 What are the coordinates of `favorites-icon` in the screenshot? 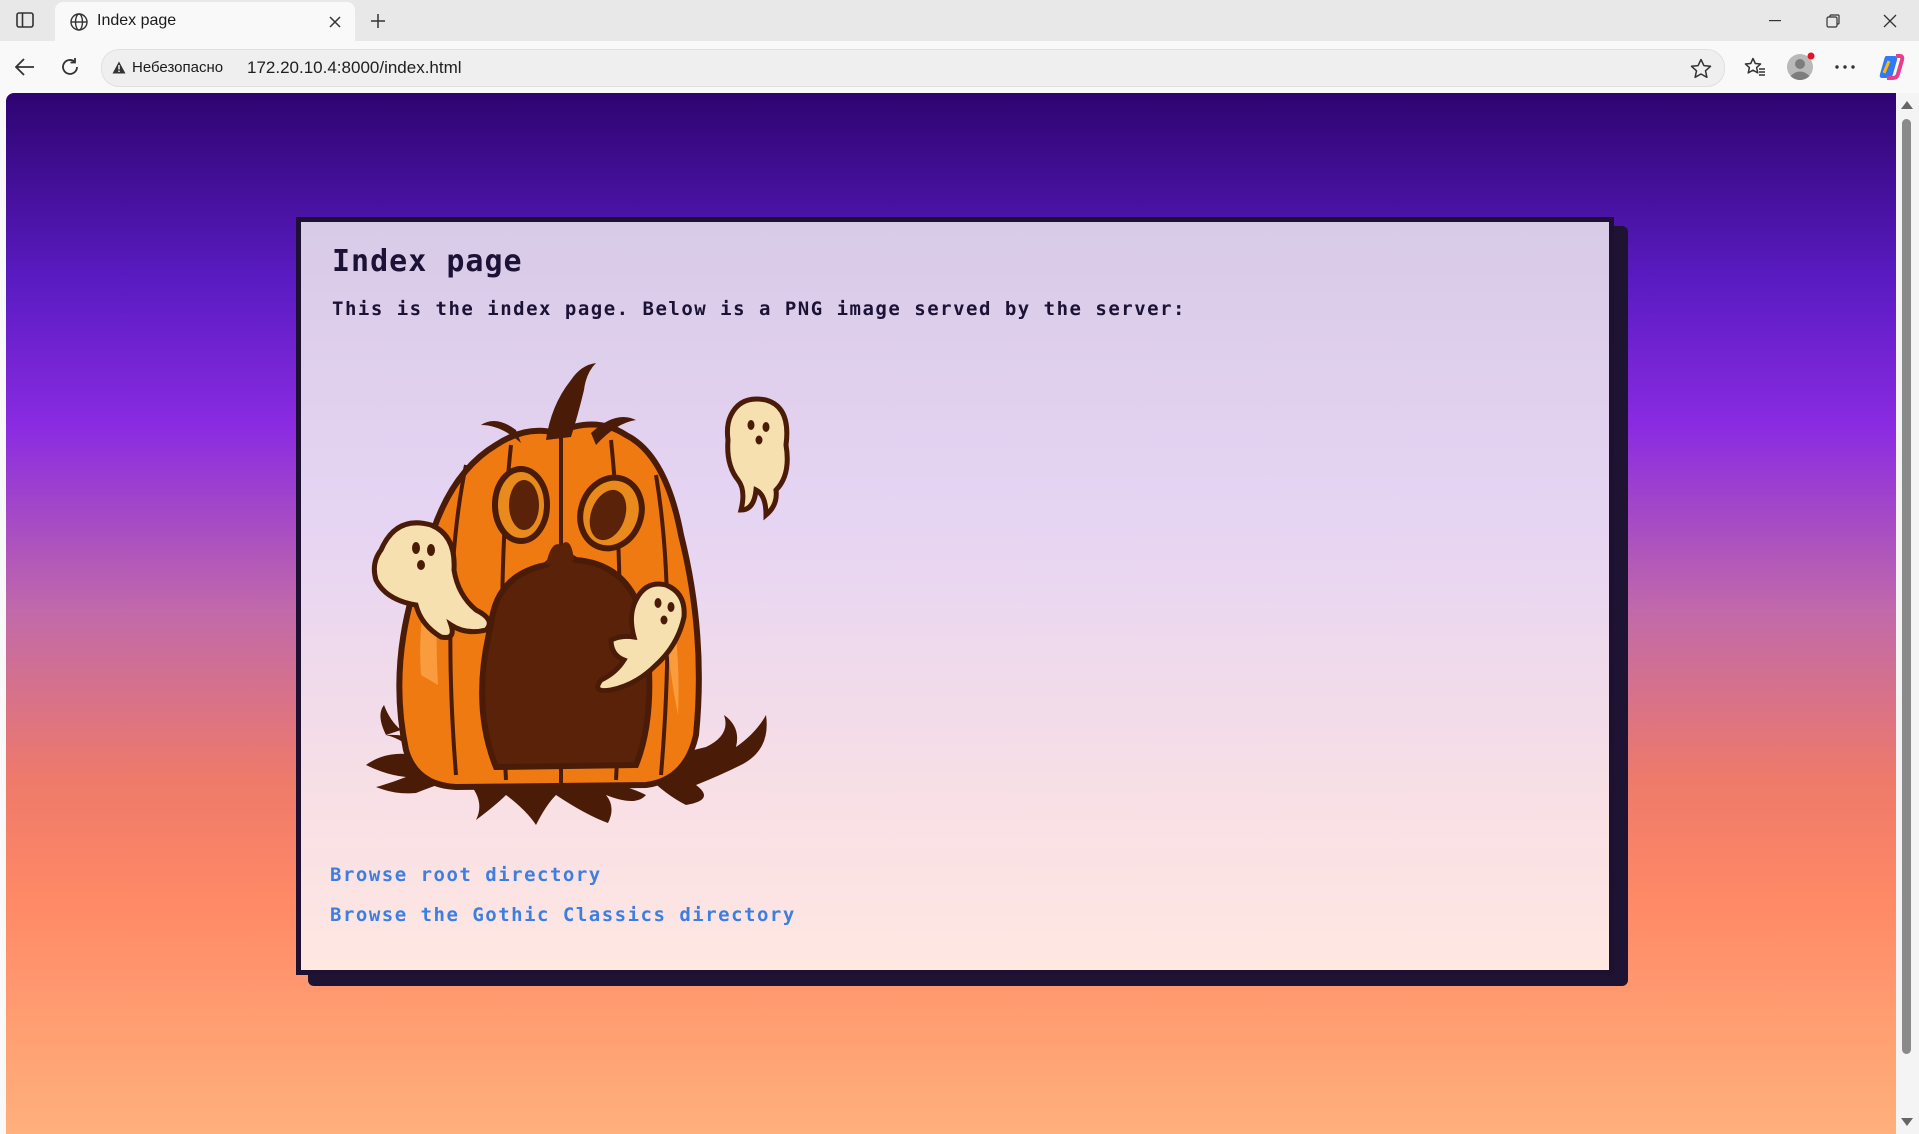 It's located at (1755, 67).